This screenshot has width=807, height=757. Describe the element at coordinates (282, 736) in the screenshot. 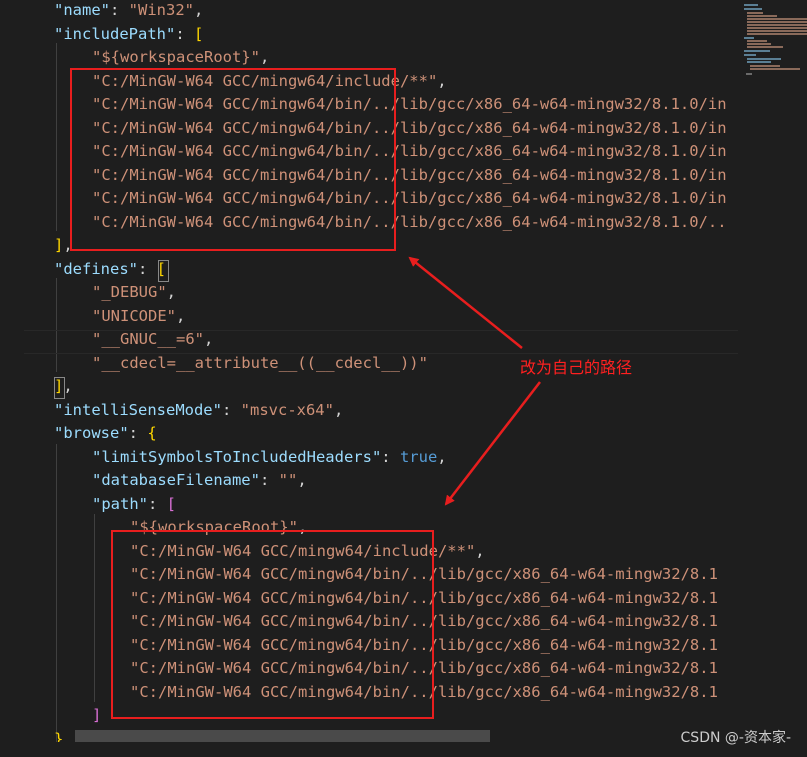

I see `horizontal-scrollbar-thumb` at that location.